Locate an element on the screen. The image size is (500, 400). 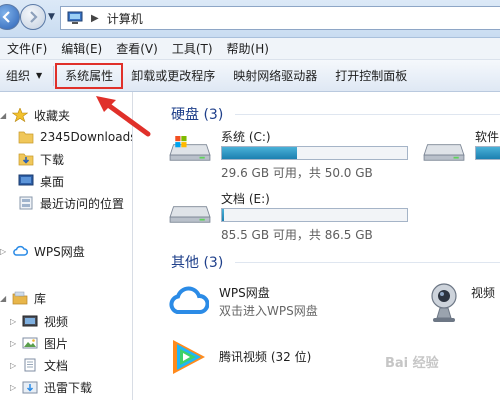
video-library-icon is located at coordinates (30, 321).